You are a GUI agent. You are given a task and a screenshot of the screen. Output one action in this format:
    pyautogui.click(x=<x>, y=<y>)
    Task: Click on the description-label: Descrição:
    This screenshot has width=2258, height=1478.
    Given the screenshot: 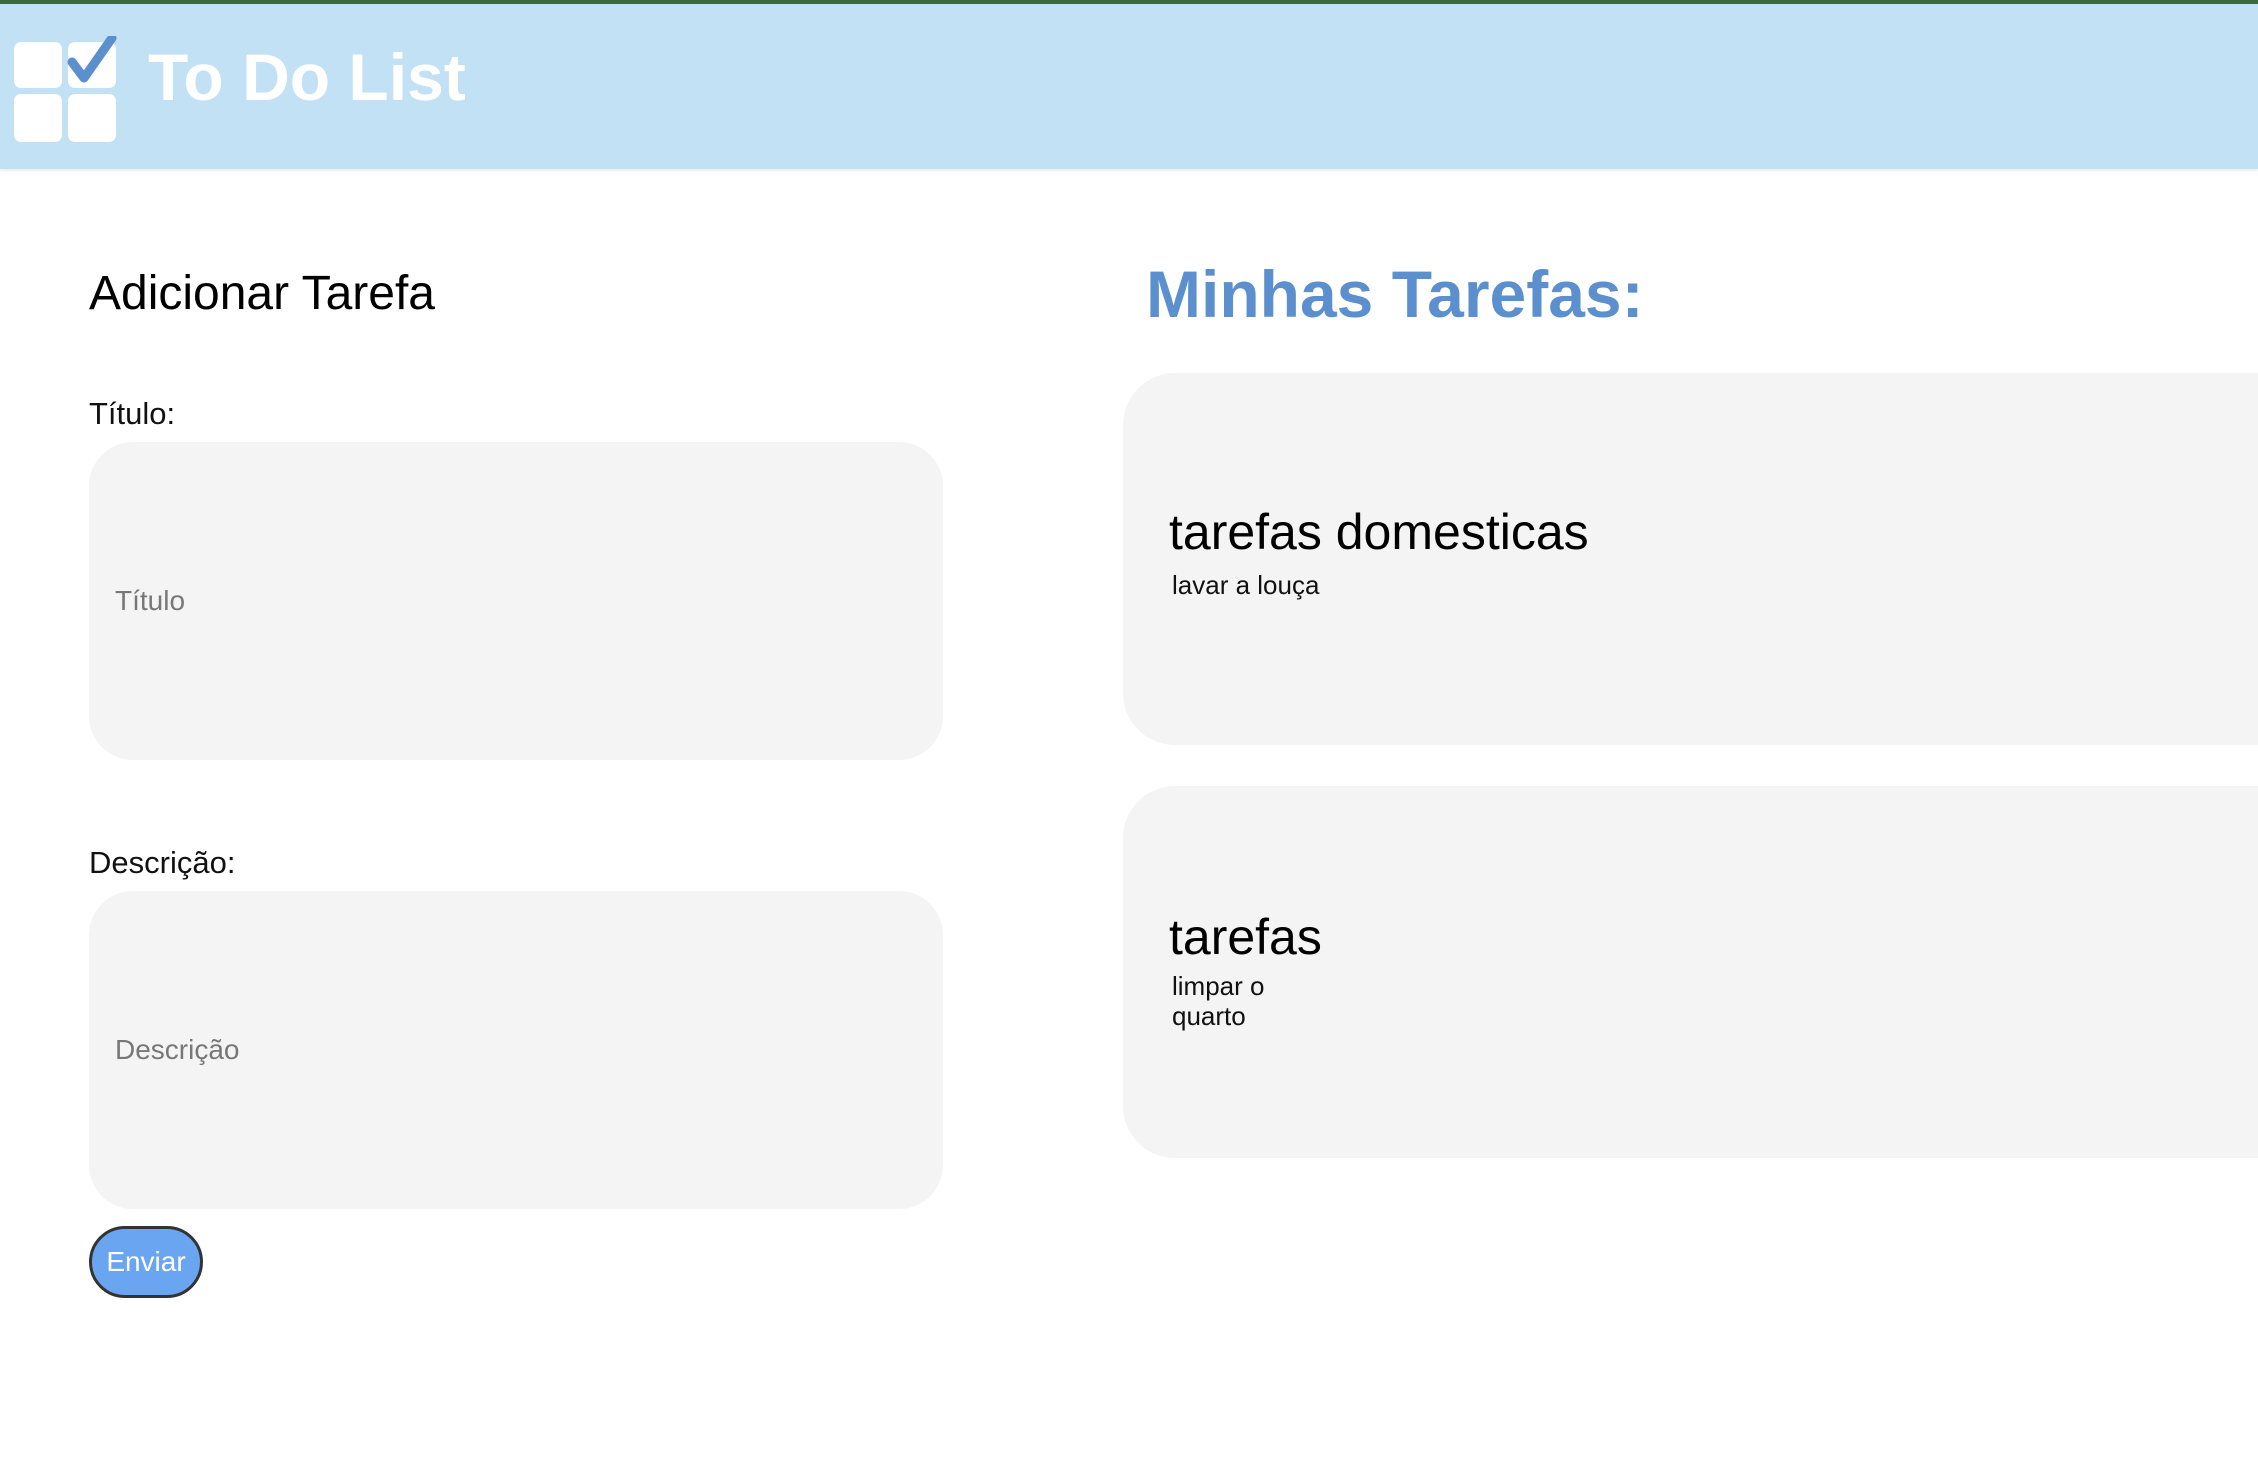 What is the action you would take?
    pyautogui.click(x=162, y=862)
    